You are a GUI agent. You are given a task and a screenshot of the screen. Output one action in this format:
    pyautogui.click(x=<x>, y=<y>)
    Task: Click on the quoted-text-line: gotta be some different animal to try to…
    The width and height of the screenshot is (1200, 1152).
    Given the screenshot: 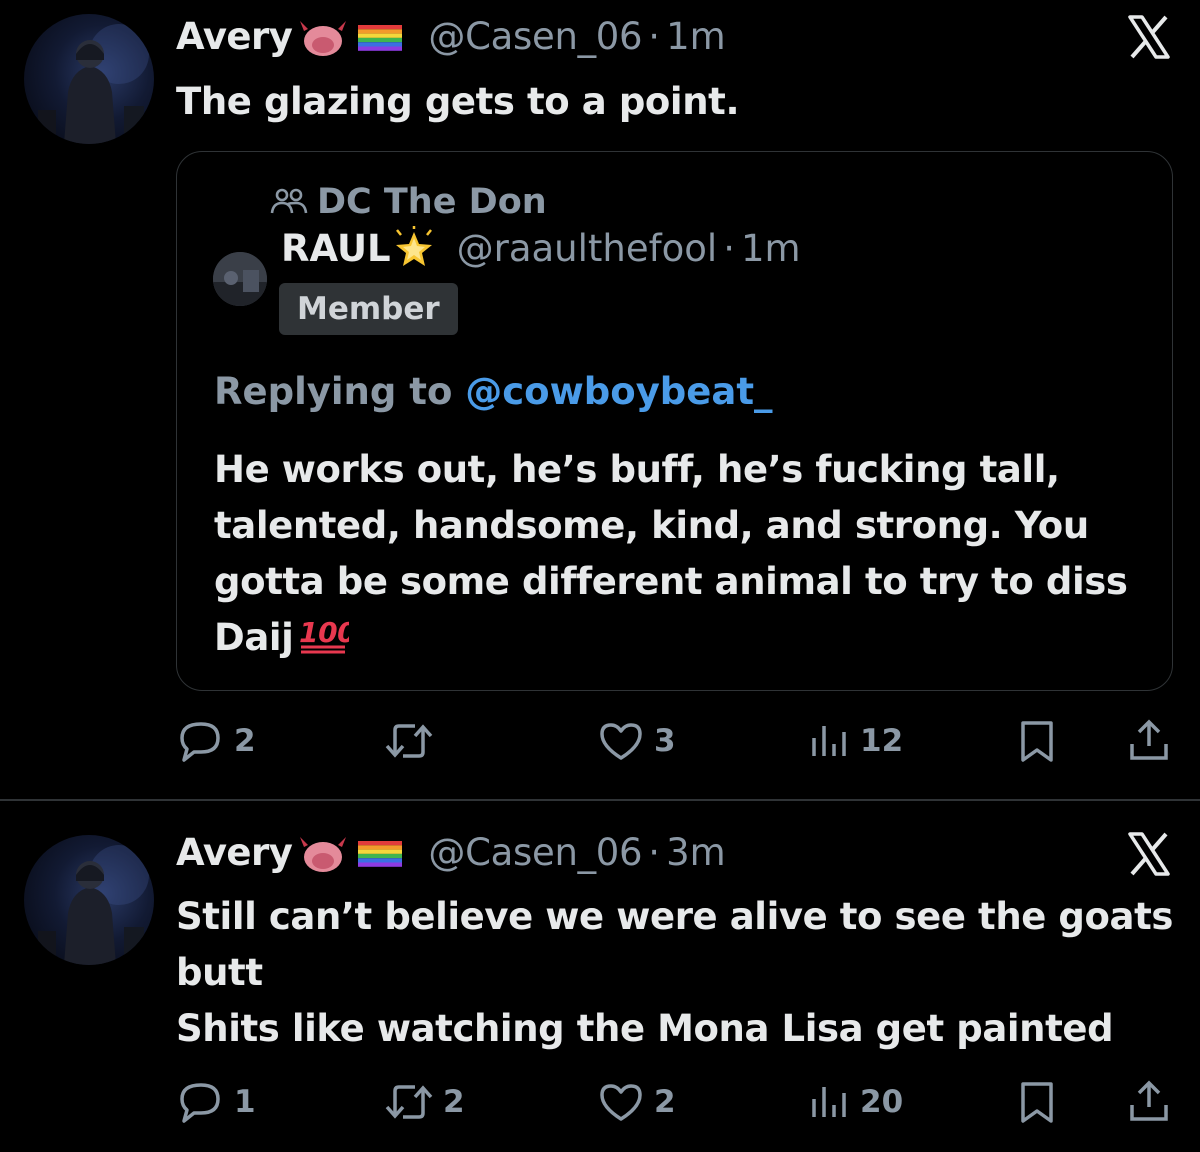 What is the action you would take?
    pyautogui.click(x=671, y=581)
    